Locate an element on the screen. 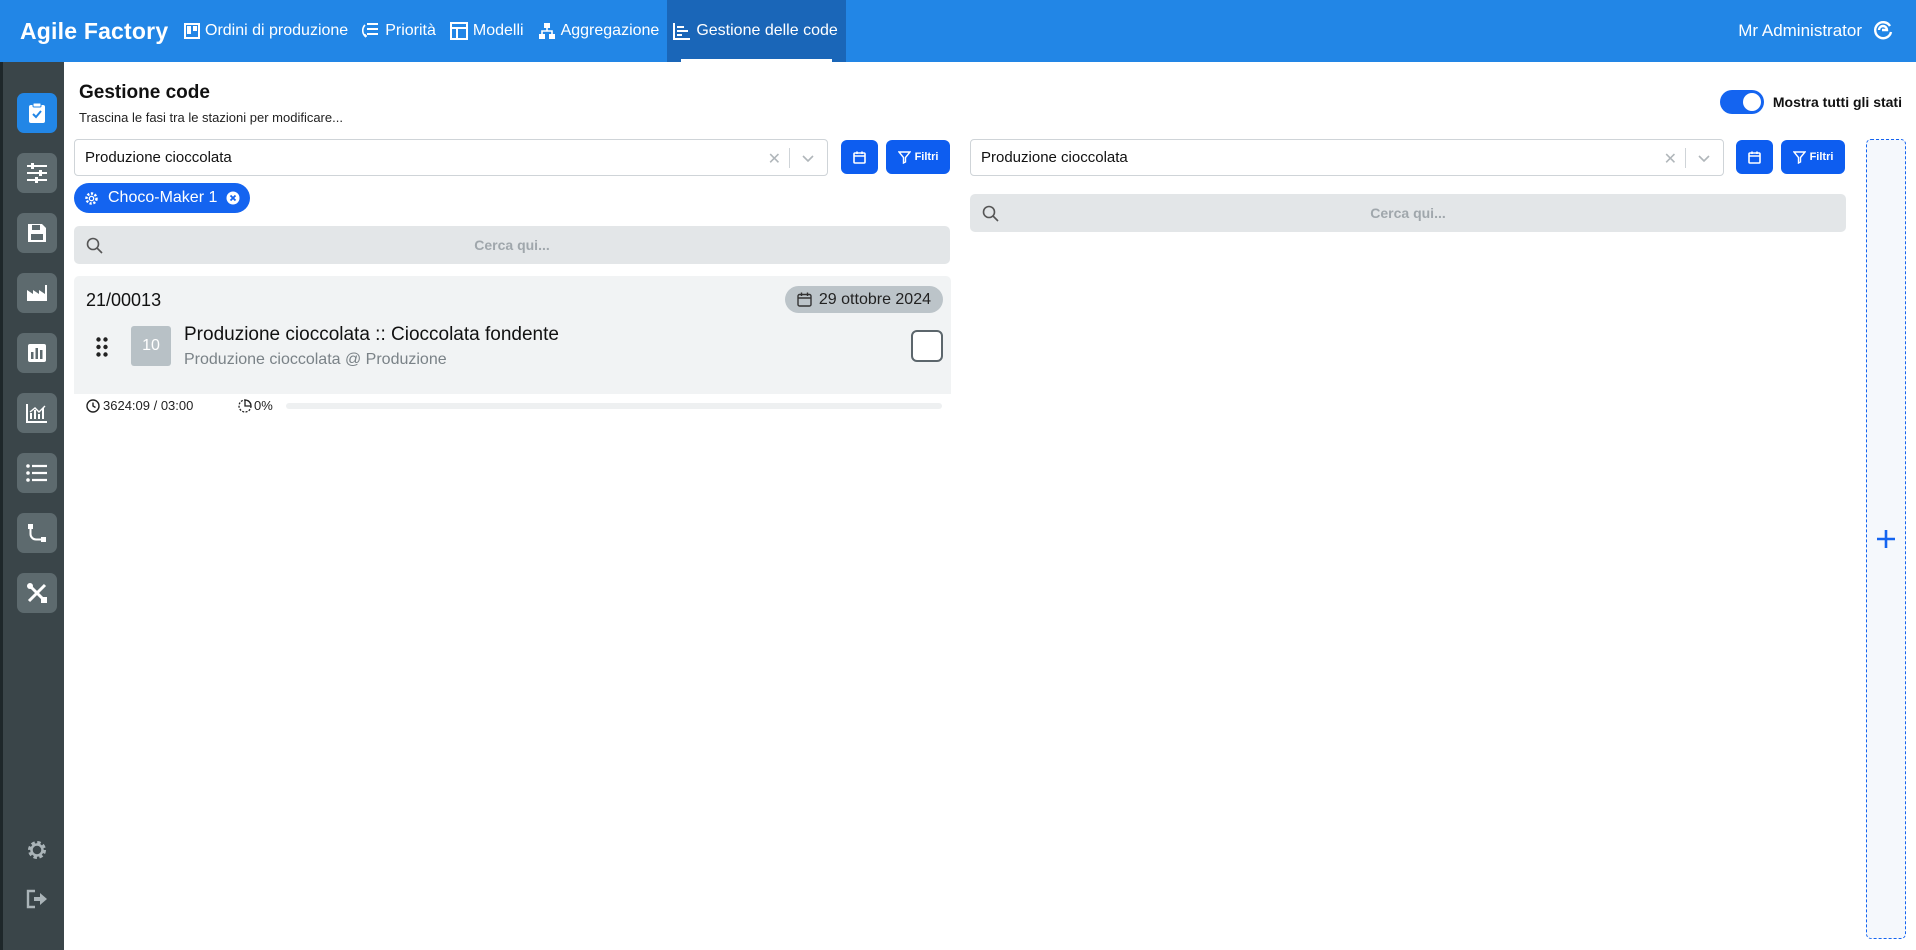  sidebar-item-workflow is located at coordinates (37, 533).